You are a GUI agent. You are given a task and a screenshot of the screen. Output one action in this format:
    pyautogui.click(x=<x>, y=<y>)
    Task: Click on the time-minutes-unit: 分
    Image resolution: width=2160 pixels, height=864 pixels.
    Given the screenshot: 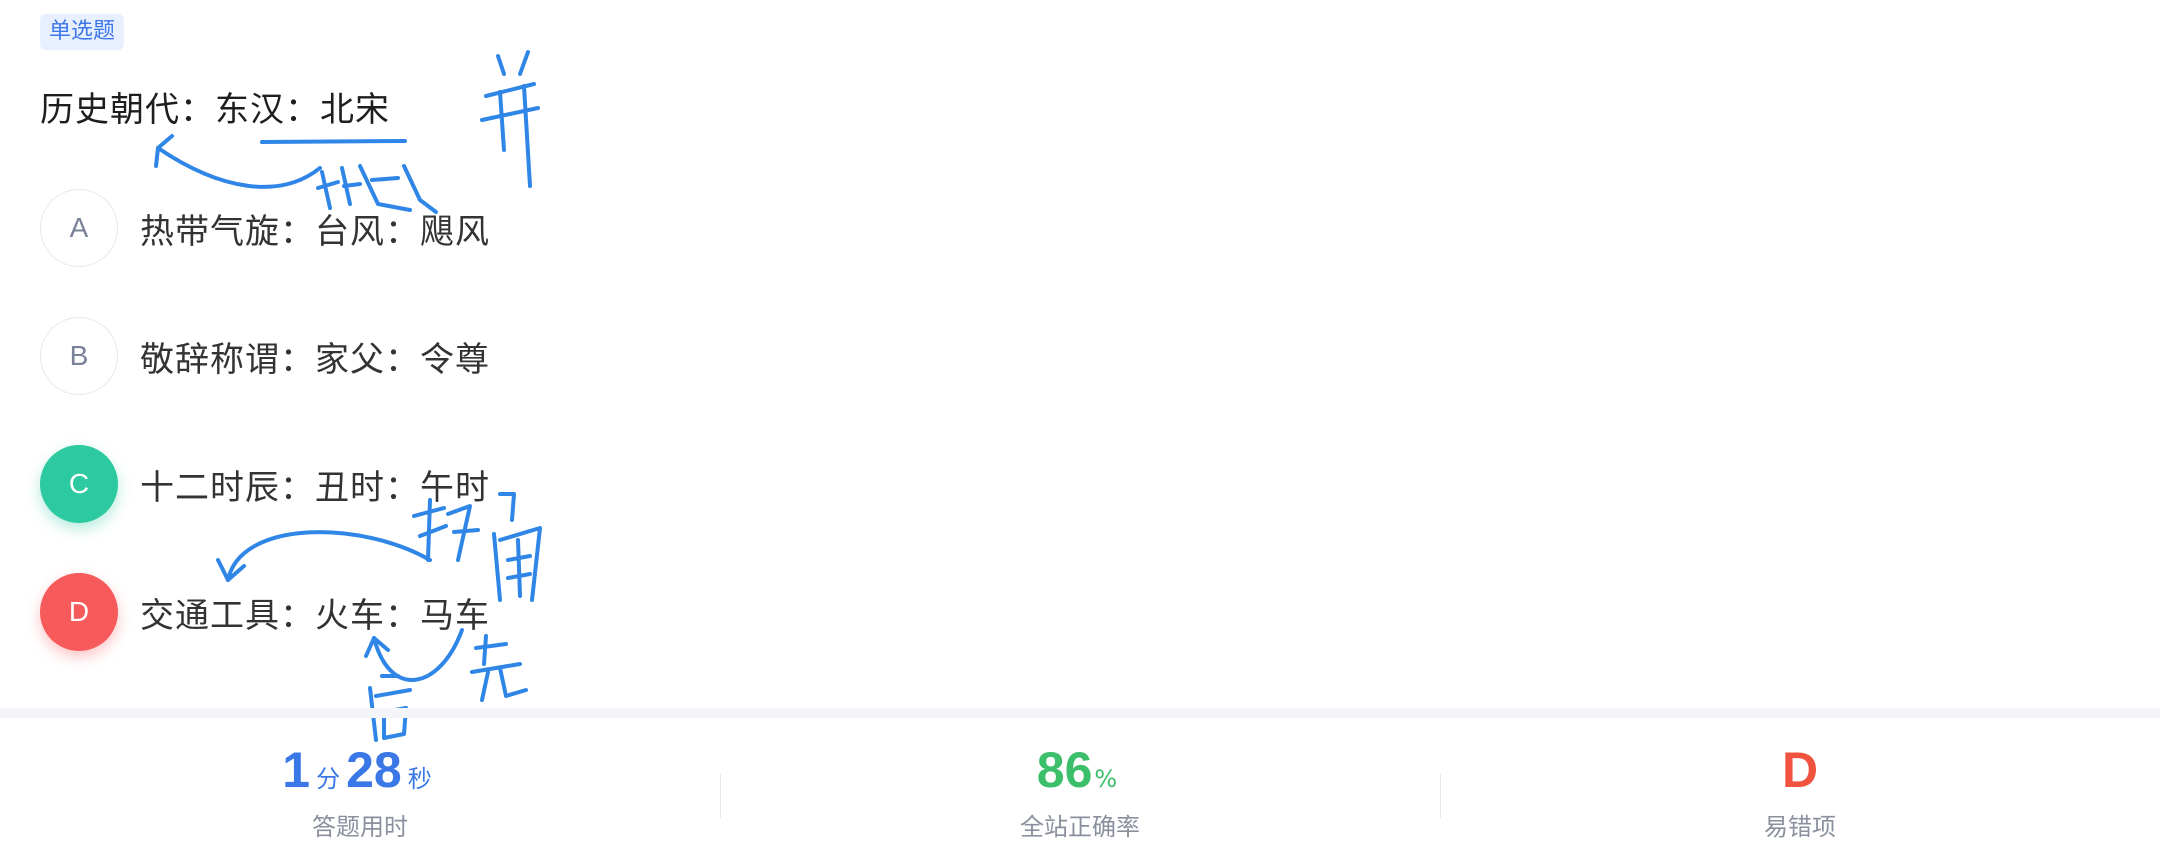 What is the action you would take?
    pyautogui.click(x=328, y=778)
    